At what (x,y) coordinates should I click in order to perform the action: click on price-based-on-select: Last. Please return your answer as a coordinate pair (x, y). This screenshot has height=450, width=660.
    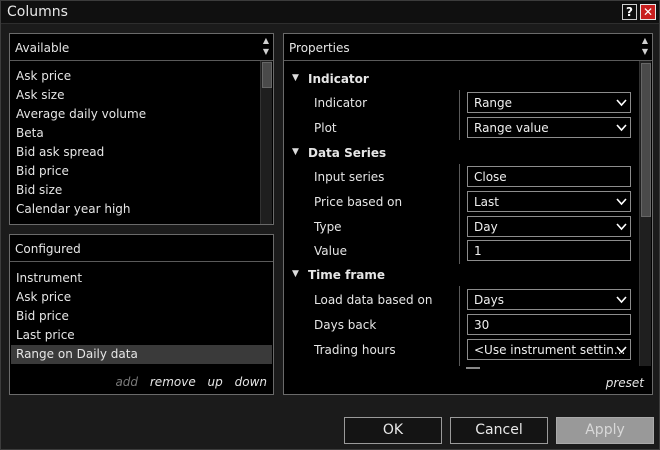
    Looking at the image, I should click on (549, 201).